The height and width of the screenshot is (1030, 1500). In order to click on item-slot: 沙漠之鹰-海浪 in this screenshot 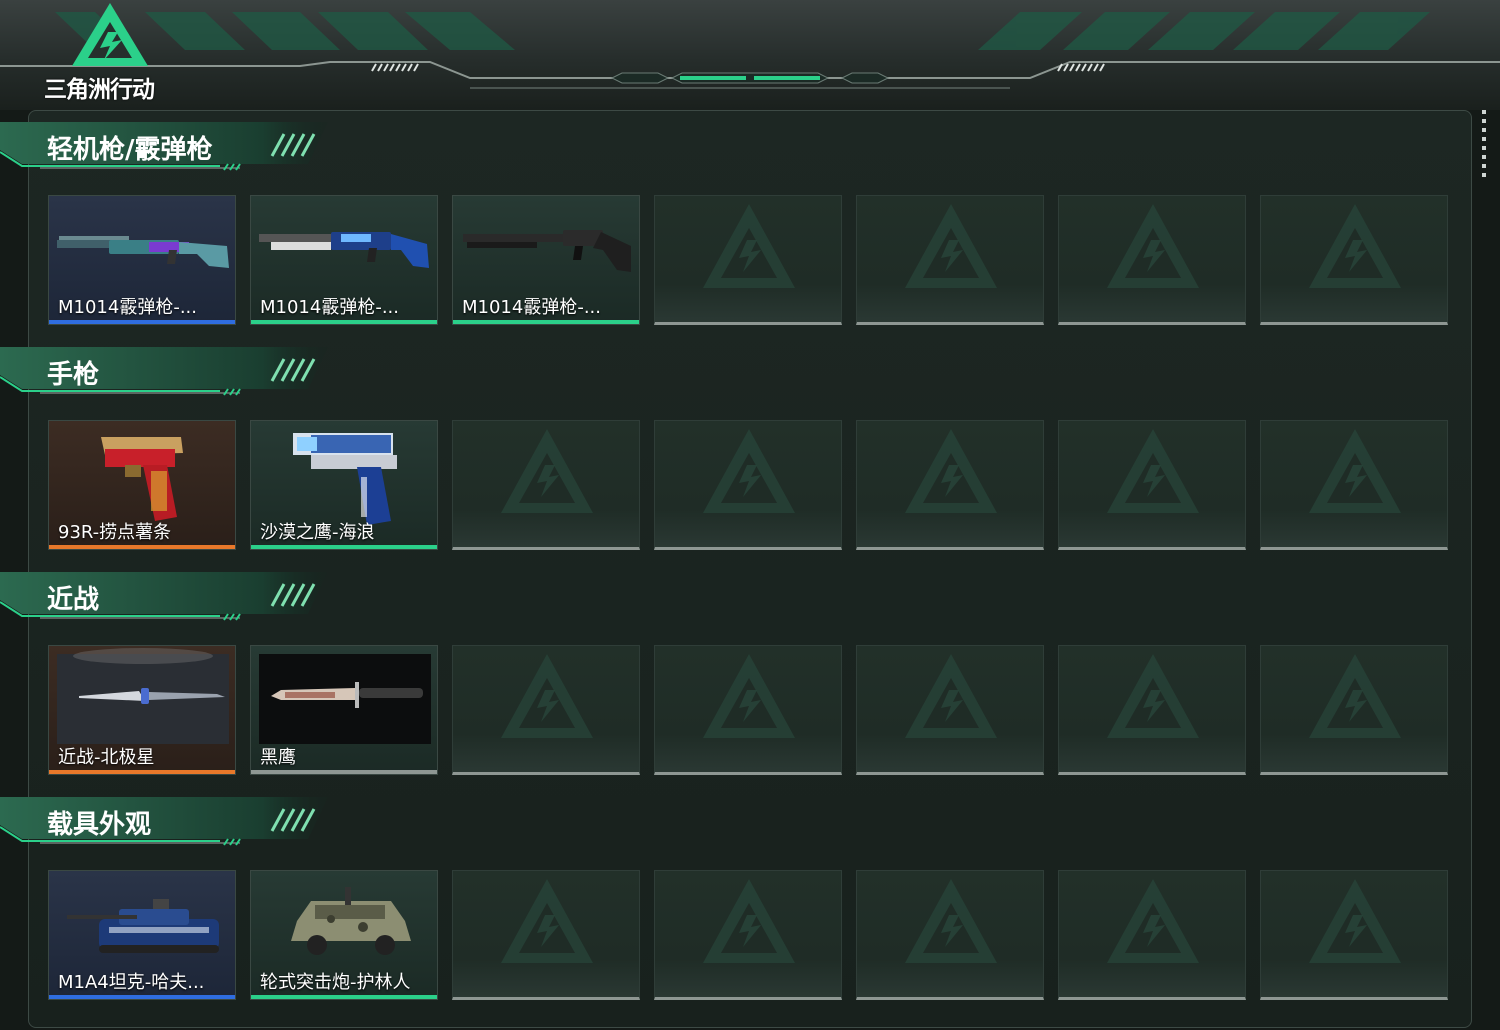, I will do `click(344, 485)`.